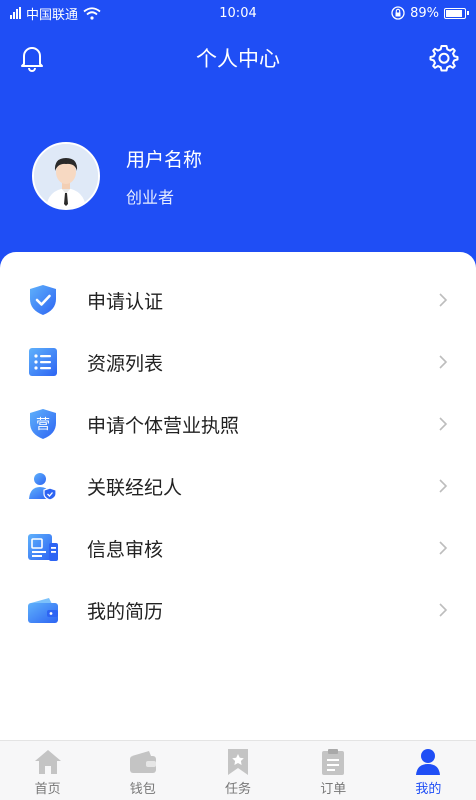  What do you see at coordinates (238, 362) in the screenshot?
I see `menu-item-resource-list: 资源列表` at bounding box center [238, 362].